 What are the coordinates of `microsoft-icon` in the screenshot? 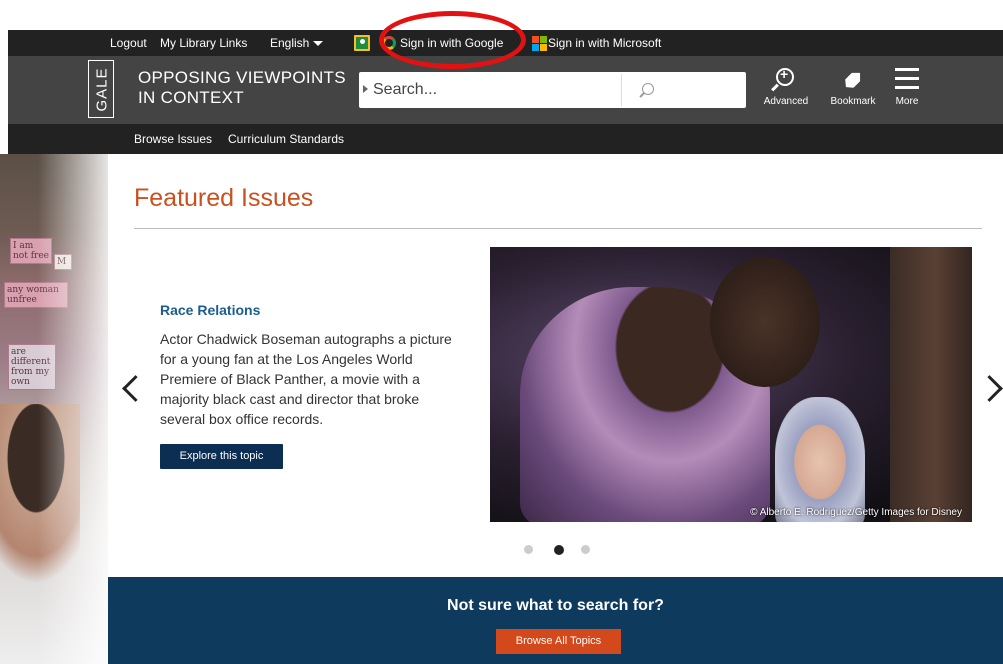 It's located at (539, 43).